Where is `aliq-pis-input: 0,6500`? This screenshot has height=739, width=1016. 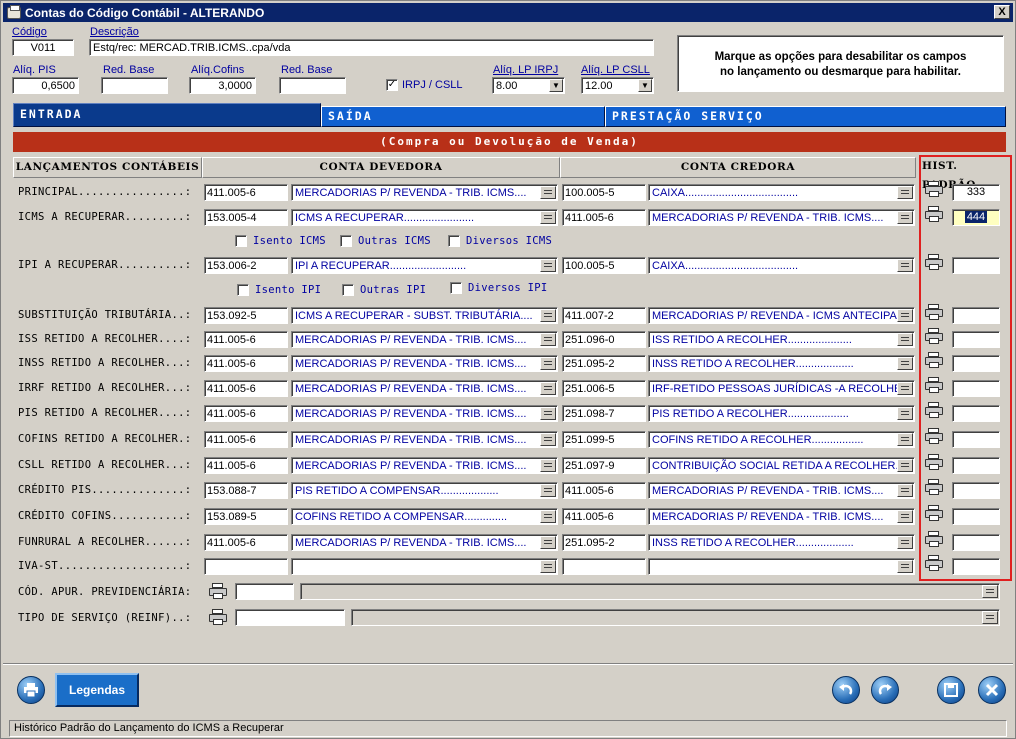
aliq-pis-input: 0,6500 is located at coordinates (45, 85).